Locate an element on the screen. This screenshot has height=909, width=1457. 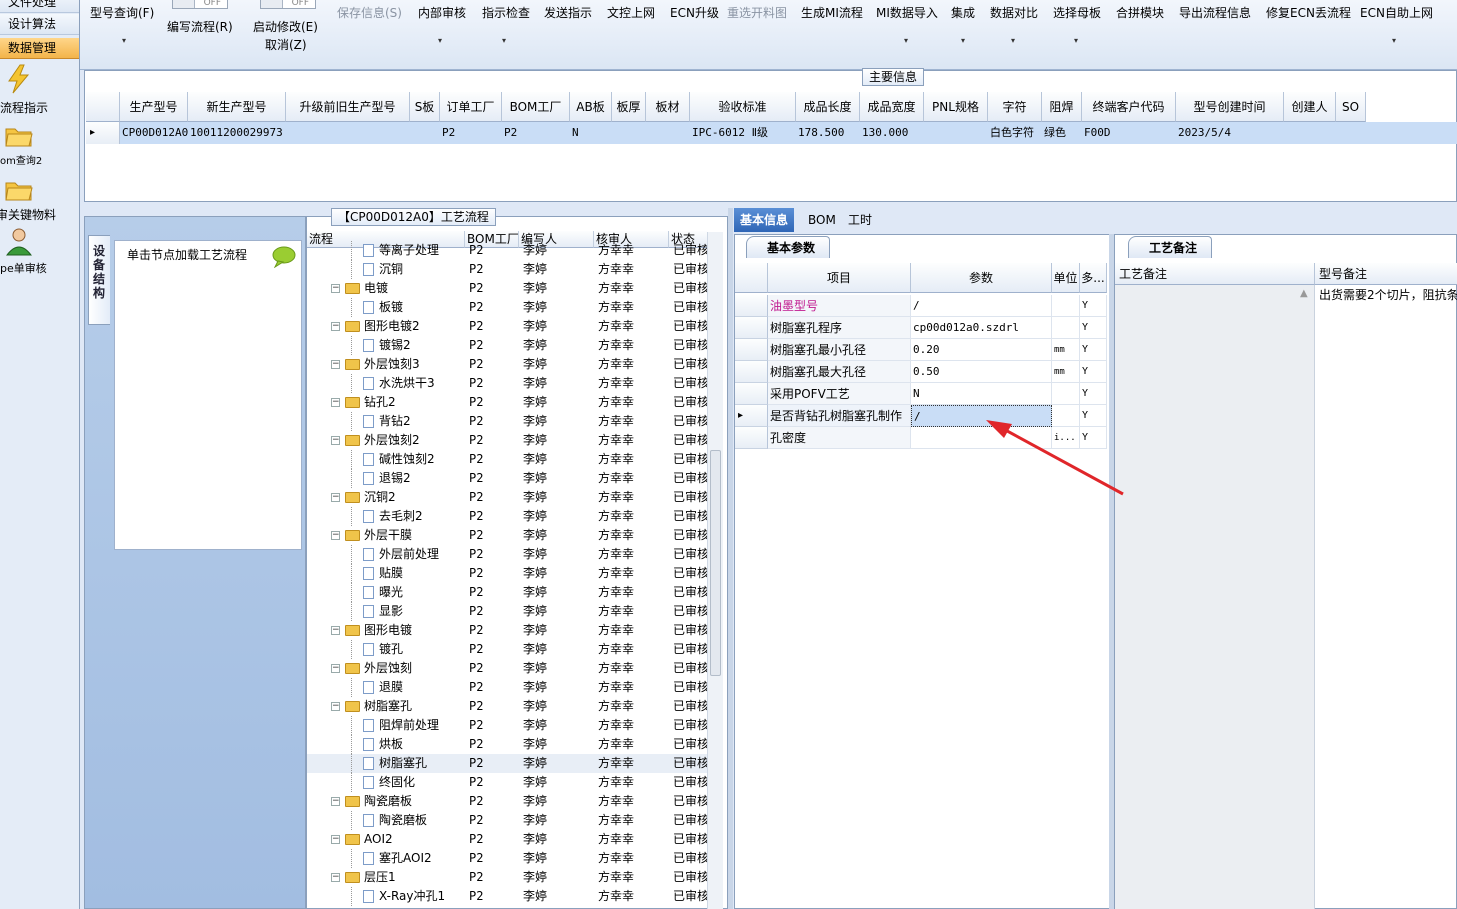
chevron-up-icon: ▲ is located at coordinates (1304, 293).